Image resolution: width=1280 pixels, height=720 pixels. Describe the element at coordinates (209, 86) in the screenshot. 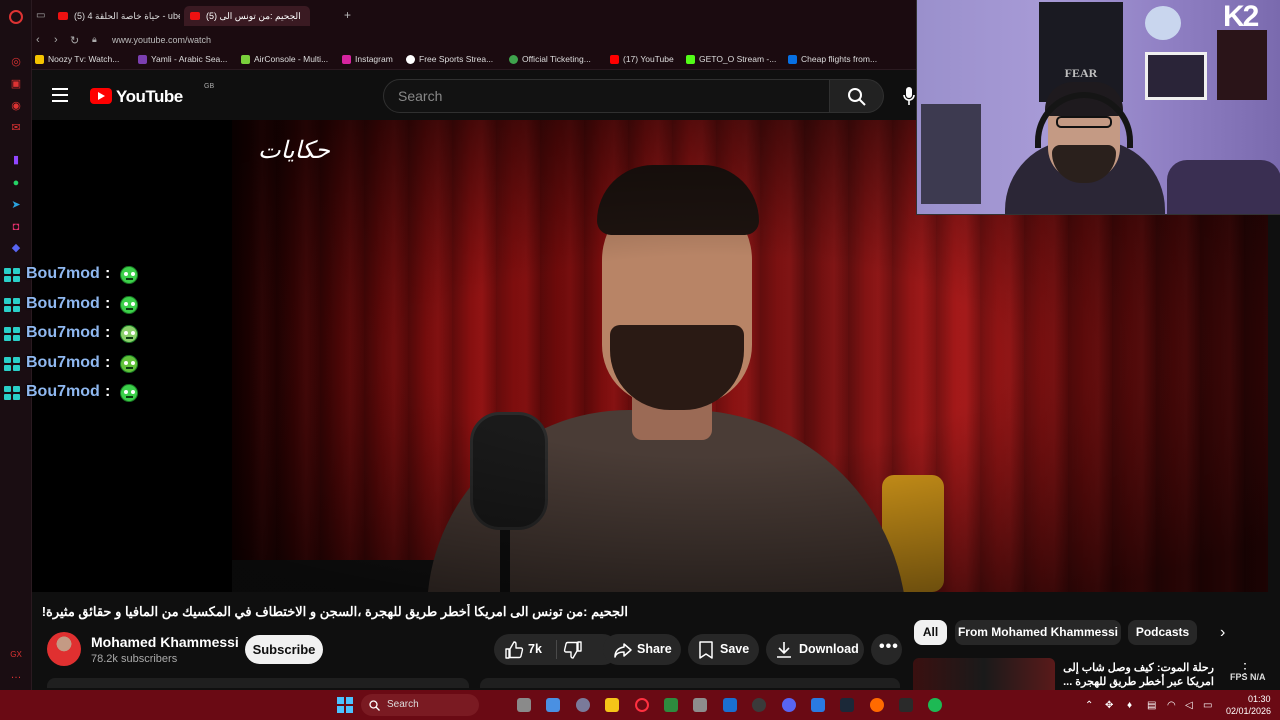

I see `country-code: GB` at that location.